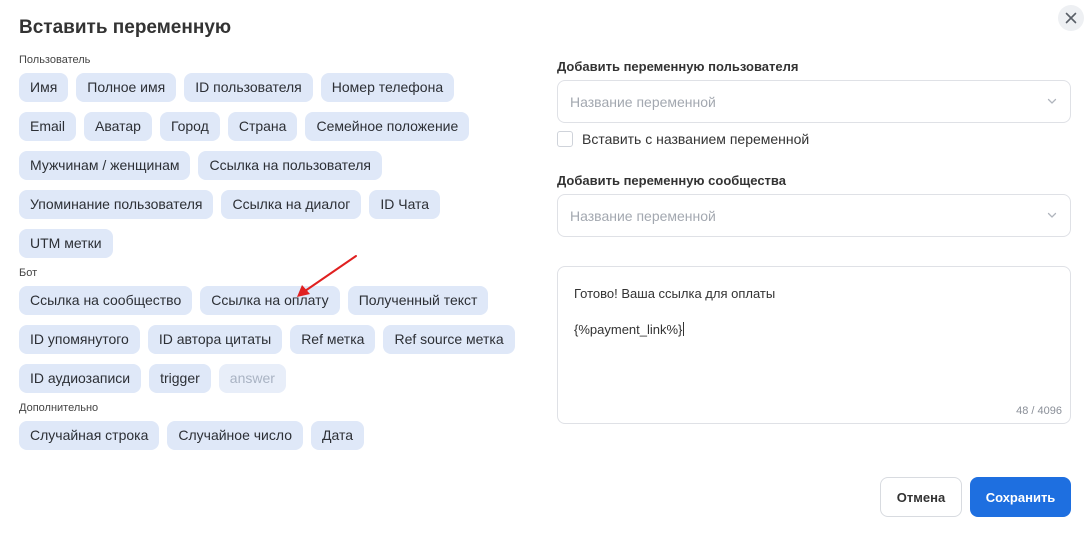  What do you see at coordinates (270, 300) in the screenshot?
I see `variable-chip: Ссылка на оплату` at bounding box center [270, 300].